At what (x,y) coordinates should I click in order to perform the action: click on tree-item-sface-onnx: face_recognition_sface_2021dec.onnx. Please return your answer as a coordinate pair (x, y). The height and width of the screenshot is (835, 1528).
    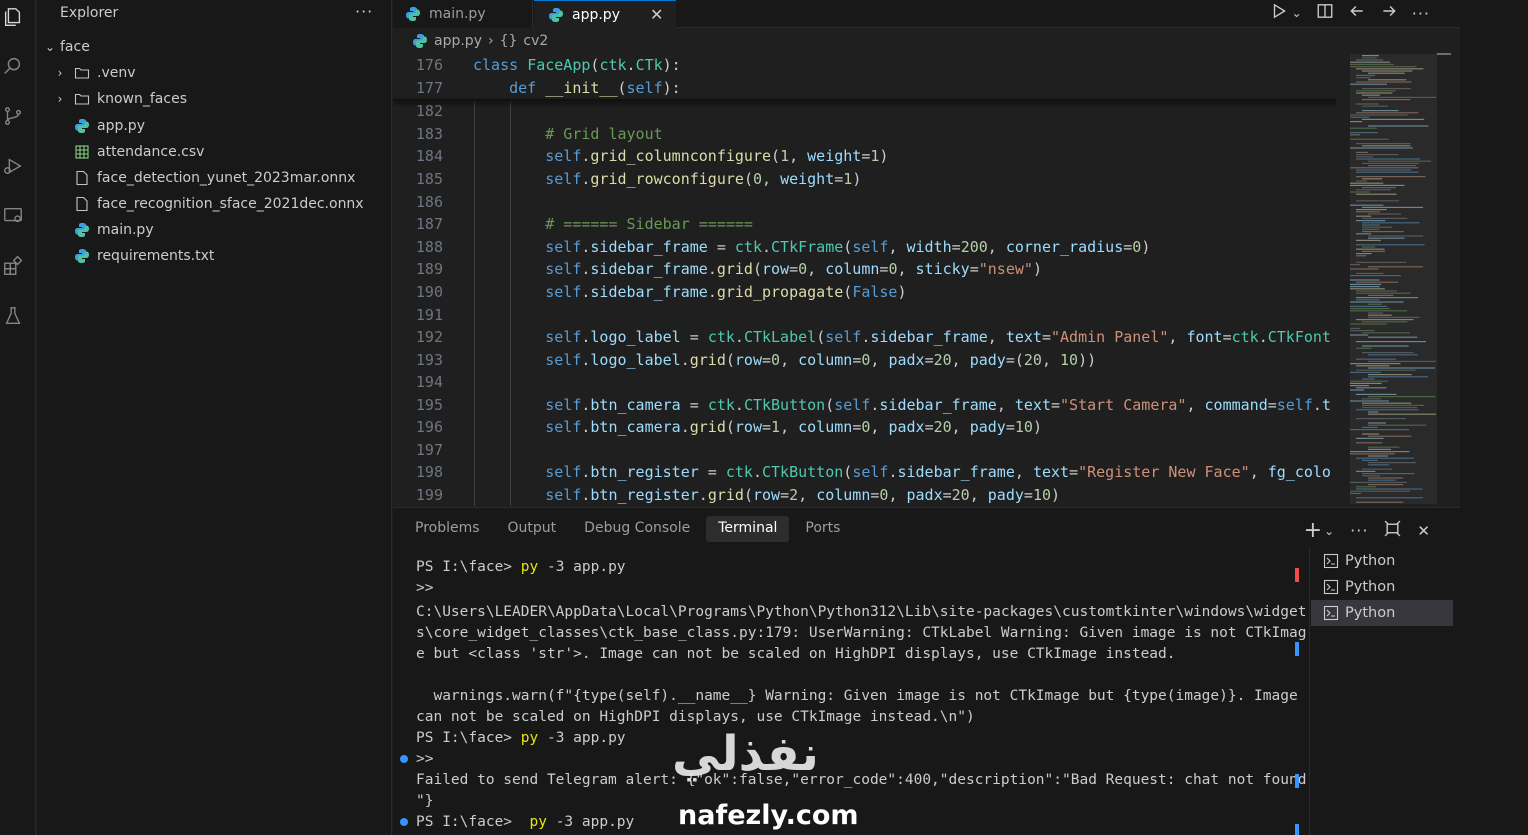
    Looking at the image, I should click on (214, 204).